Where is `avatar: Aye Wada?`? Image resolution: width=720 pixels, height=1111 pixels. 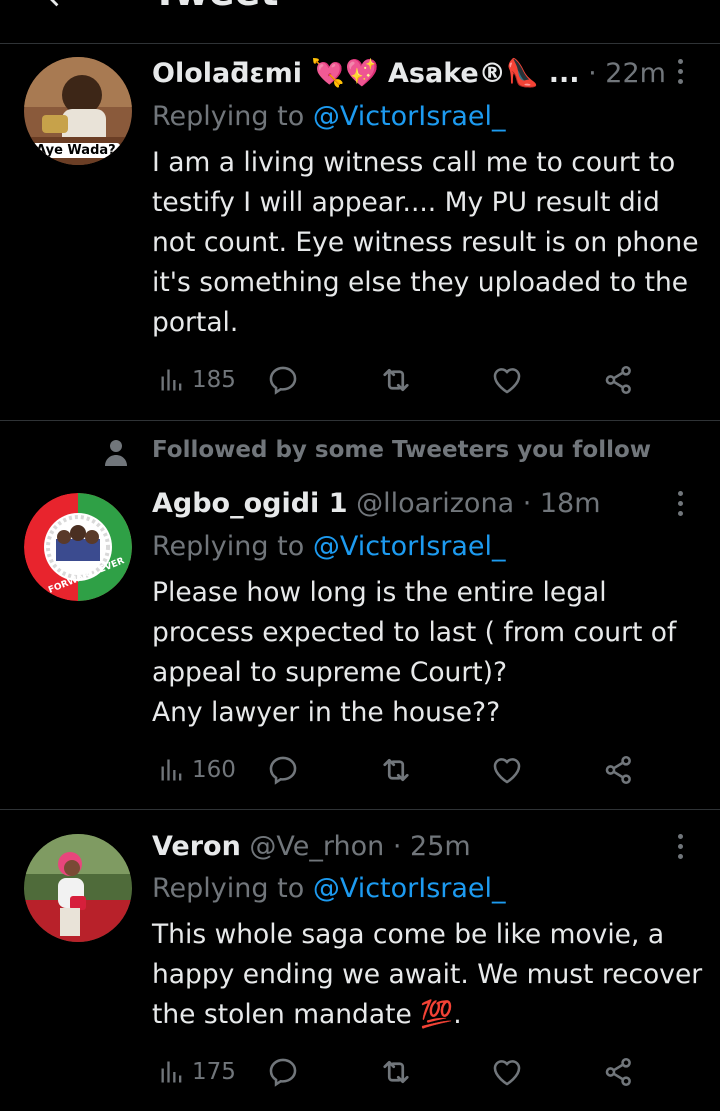 avatar: Aye Wada? is located at coordinates (78, 111).